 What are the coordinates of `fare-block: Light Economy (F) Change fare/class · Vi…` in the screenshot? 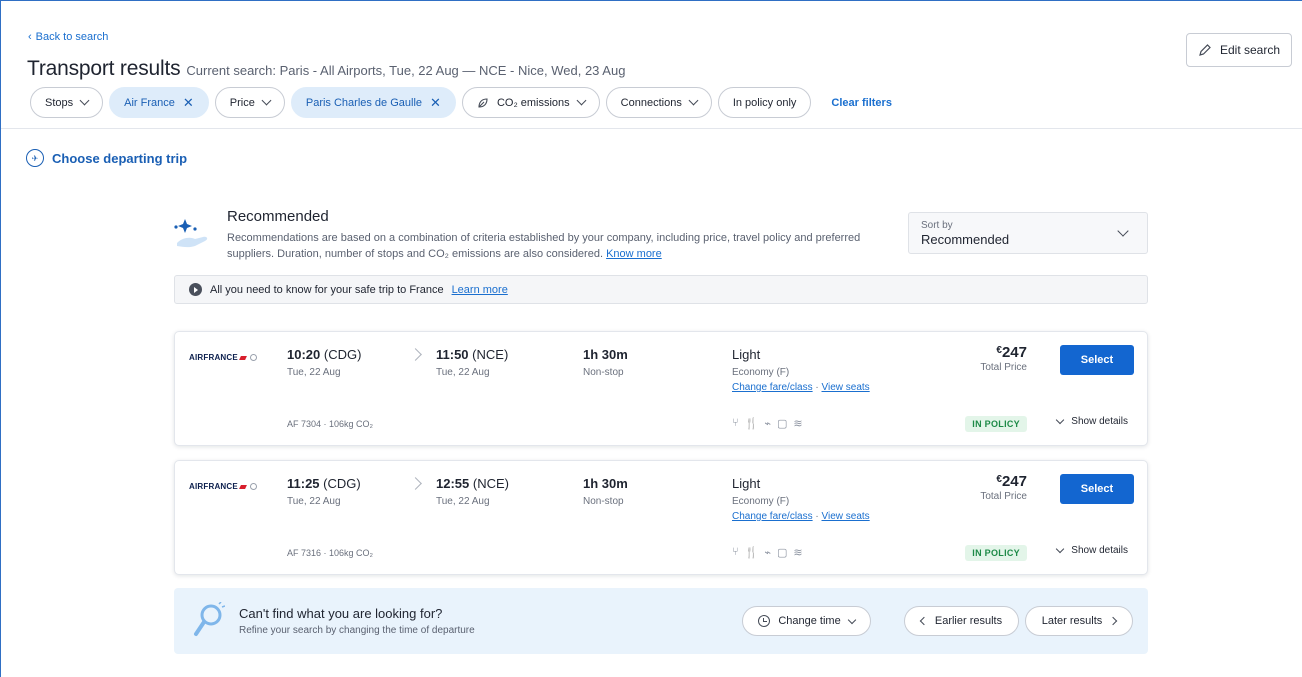 It's located at (801, 499).